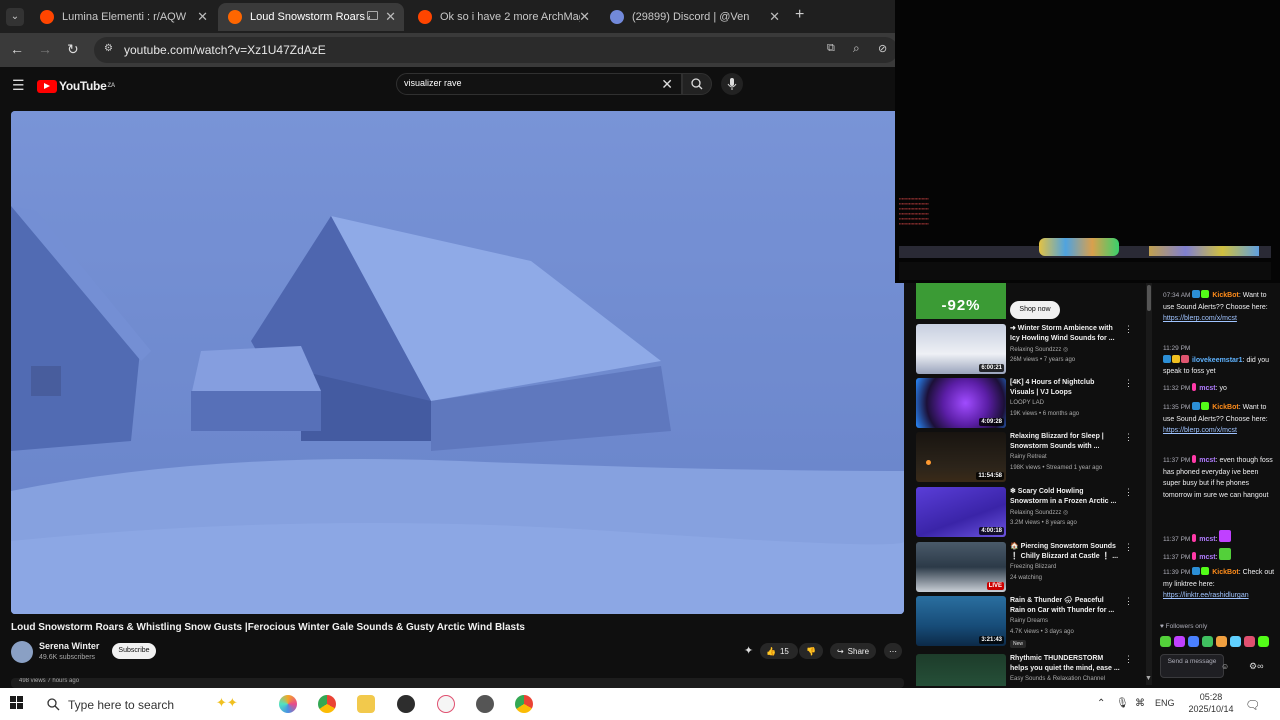 The image size is (1280, 720). Describe the element at coordinates (503, 17) in the screenshot. I see `browser-tab-reddit-archmage: Ok so i have 2 more ArchMage ✕` at that location.